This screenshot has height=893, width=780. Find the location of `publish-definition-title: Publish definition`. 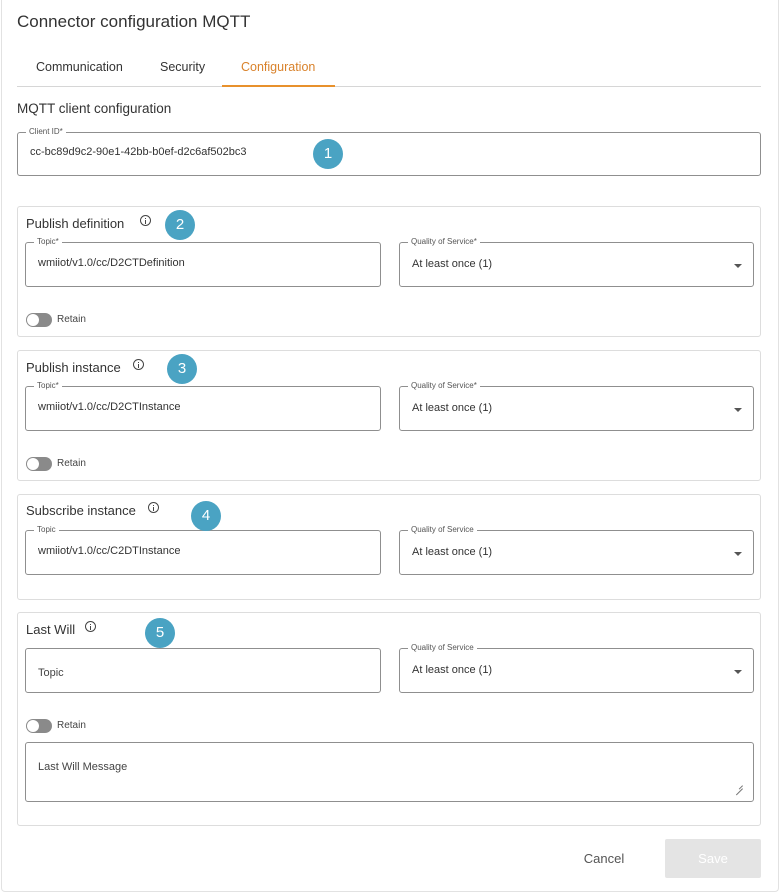

publish-definition-title: Publish definition is located at coordinates (75, 223).